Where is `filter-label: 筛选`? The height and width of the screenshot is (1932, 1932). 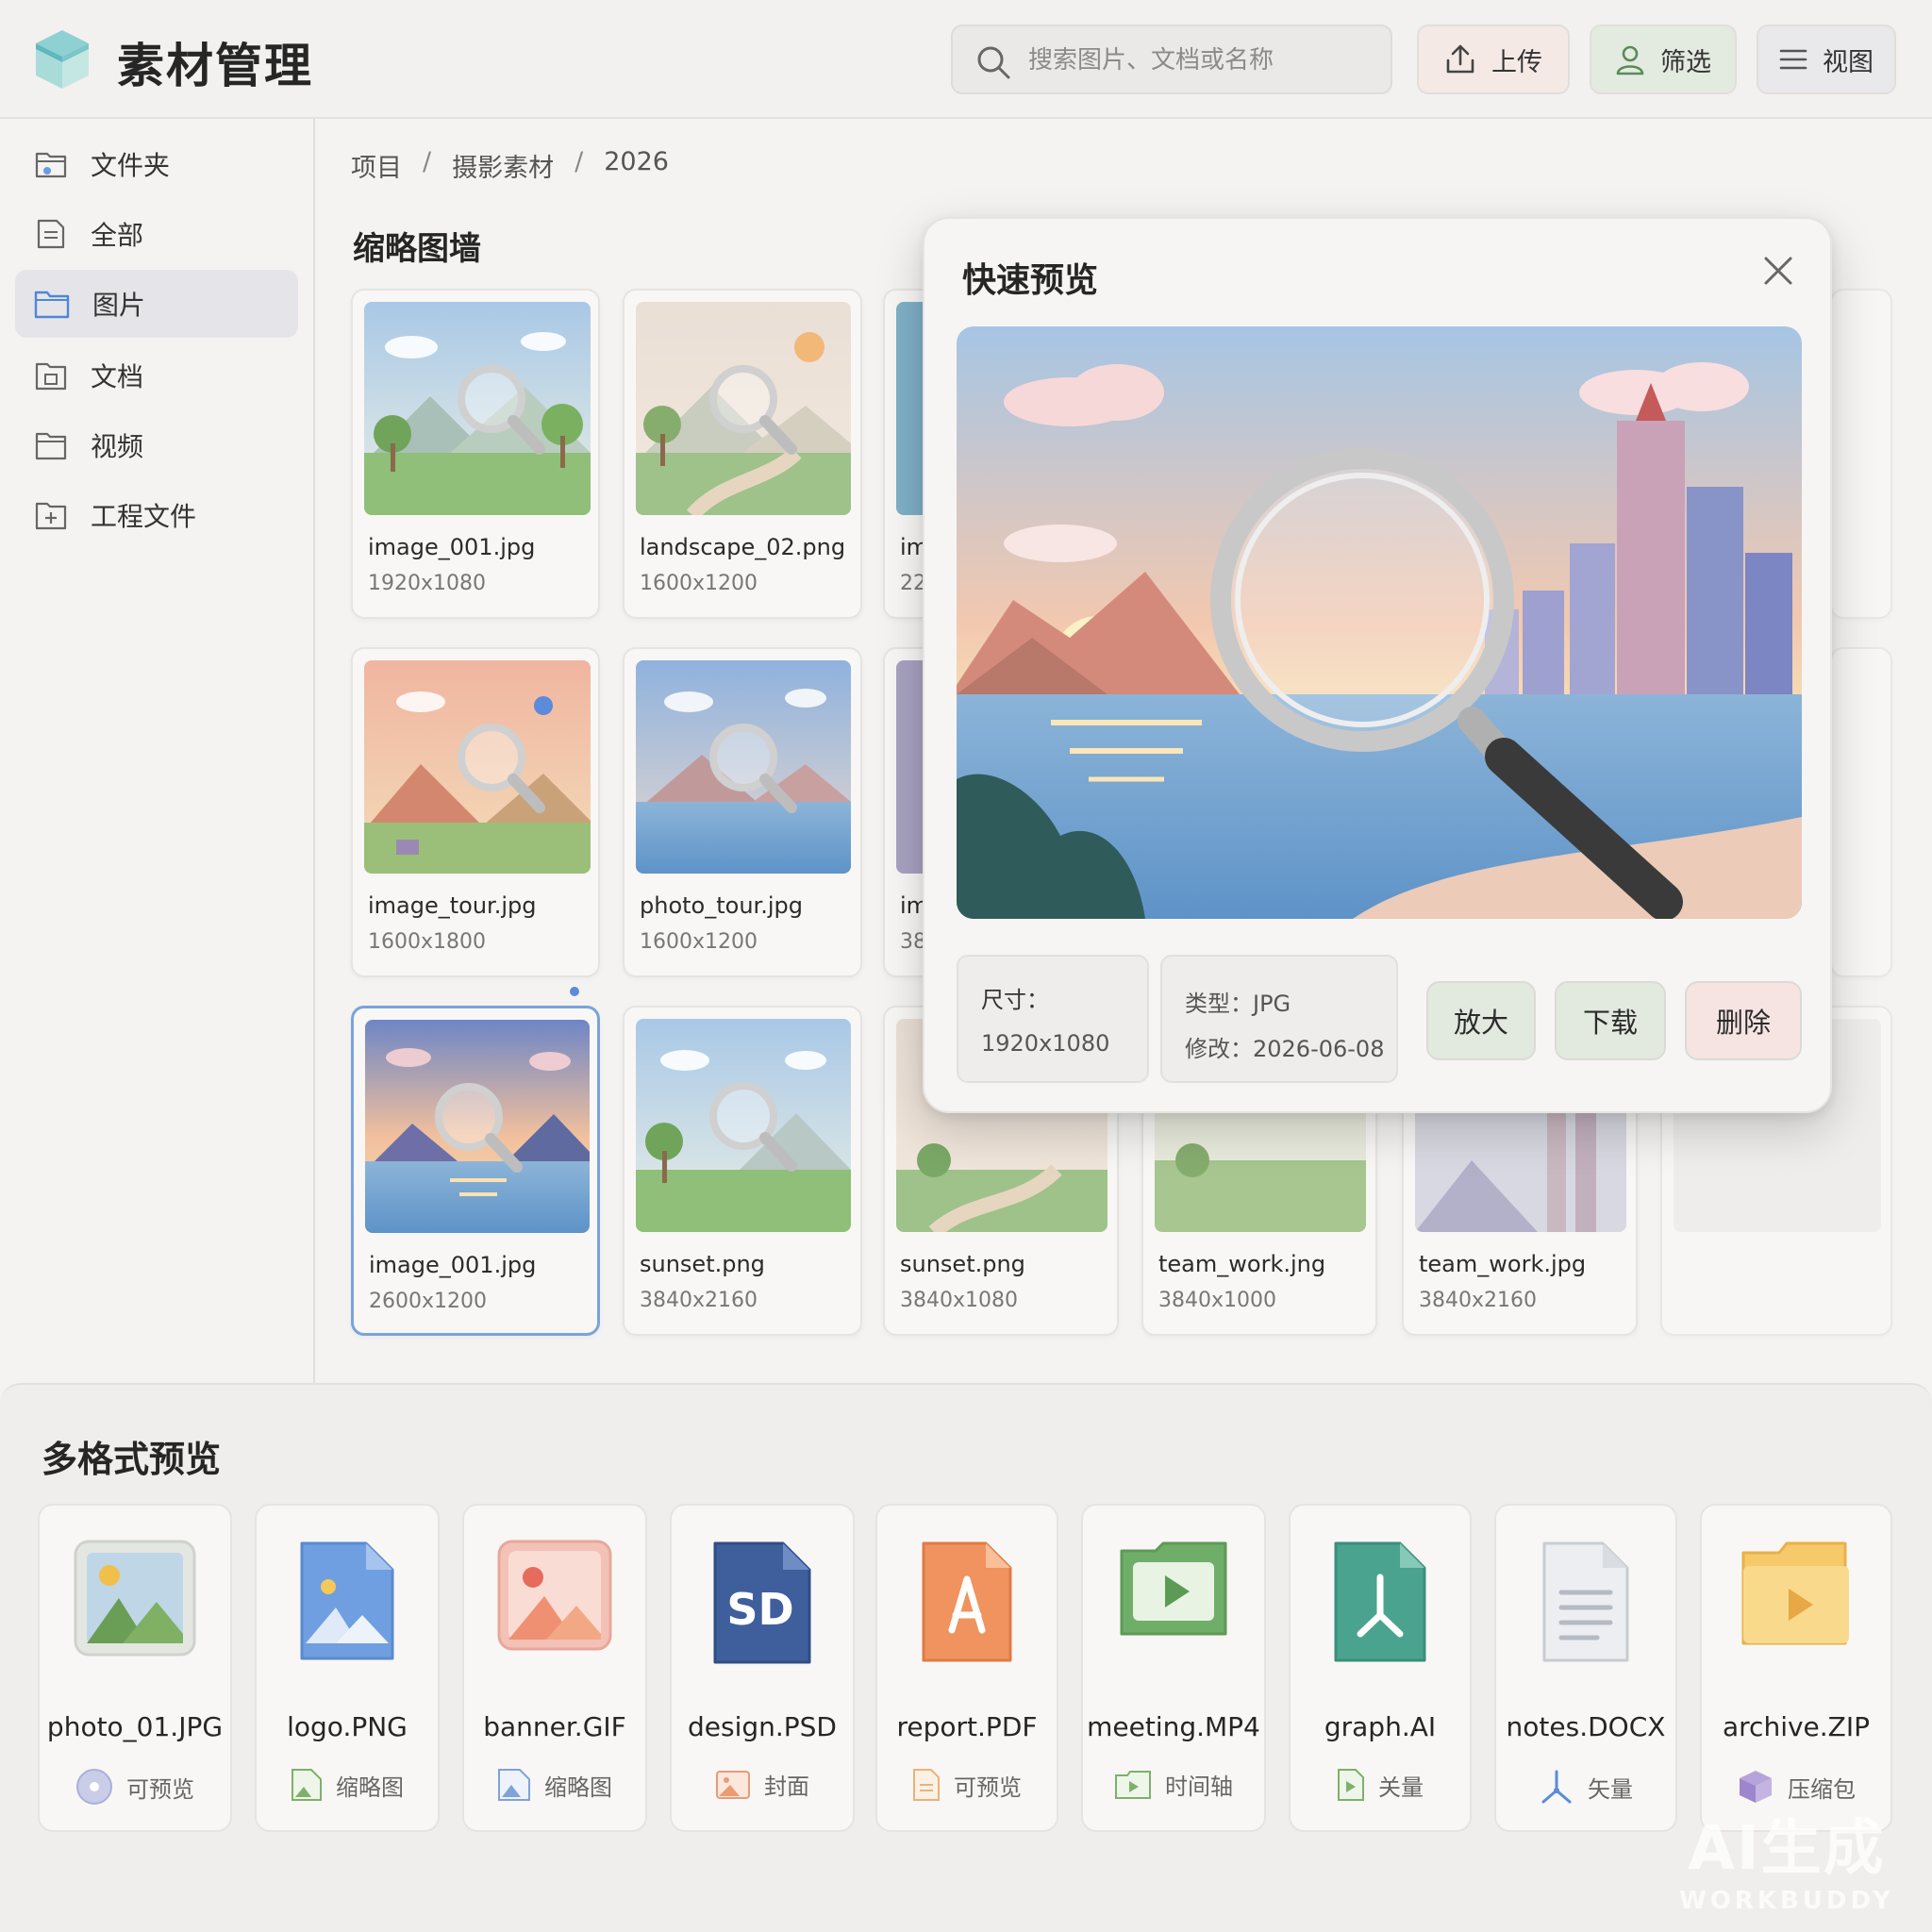
filter-label: 筛选 is located at coordinates (1686, 62).